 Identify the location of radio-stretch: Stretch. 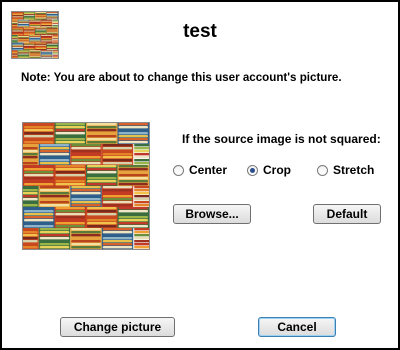
(345, 170).